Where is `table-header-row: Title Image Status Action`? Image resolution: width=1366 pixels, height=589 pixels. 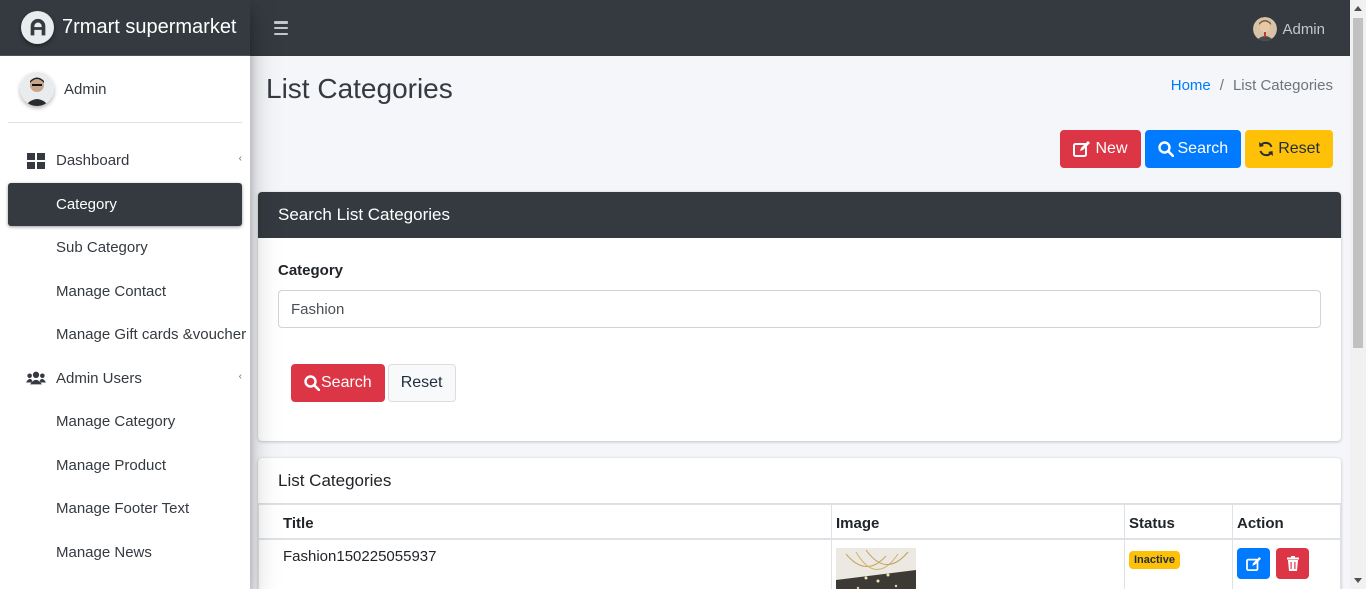
table-header-row: Title Image Status Action is located at coordinates (799, 522).